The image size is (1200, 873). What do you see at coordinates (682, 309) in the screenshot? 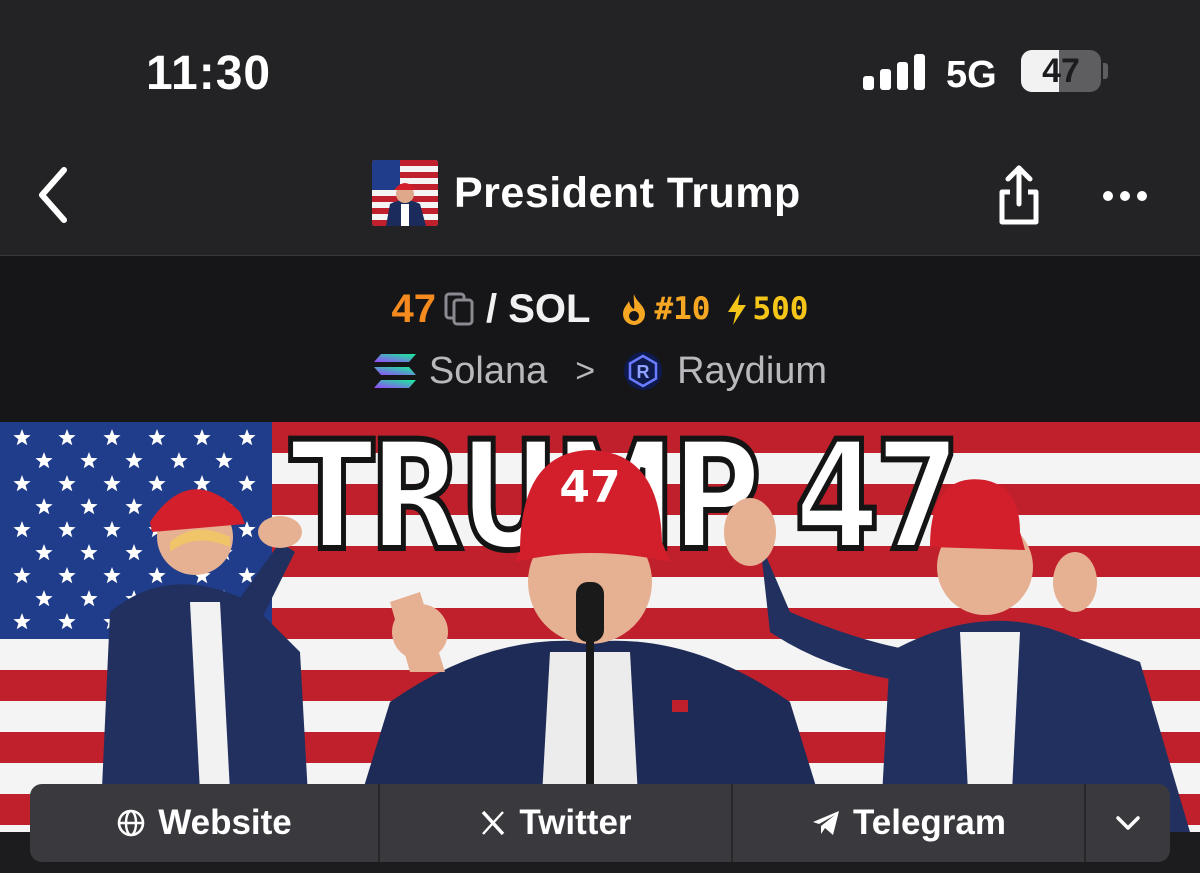
I see `trending-rank-value: #10` at bounding box center [682, 309].